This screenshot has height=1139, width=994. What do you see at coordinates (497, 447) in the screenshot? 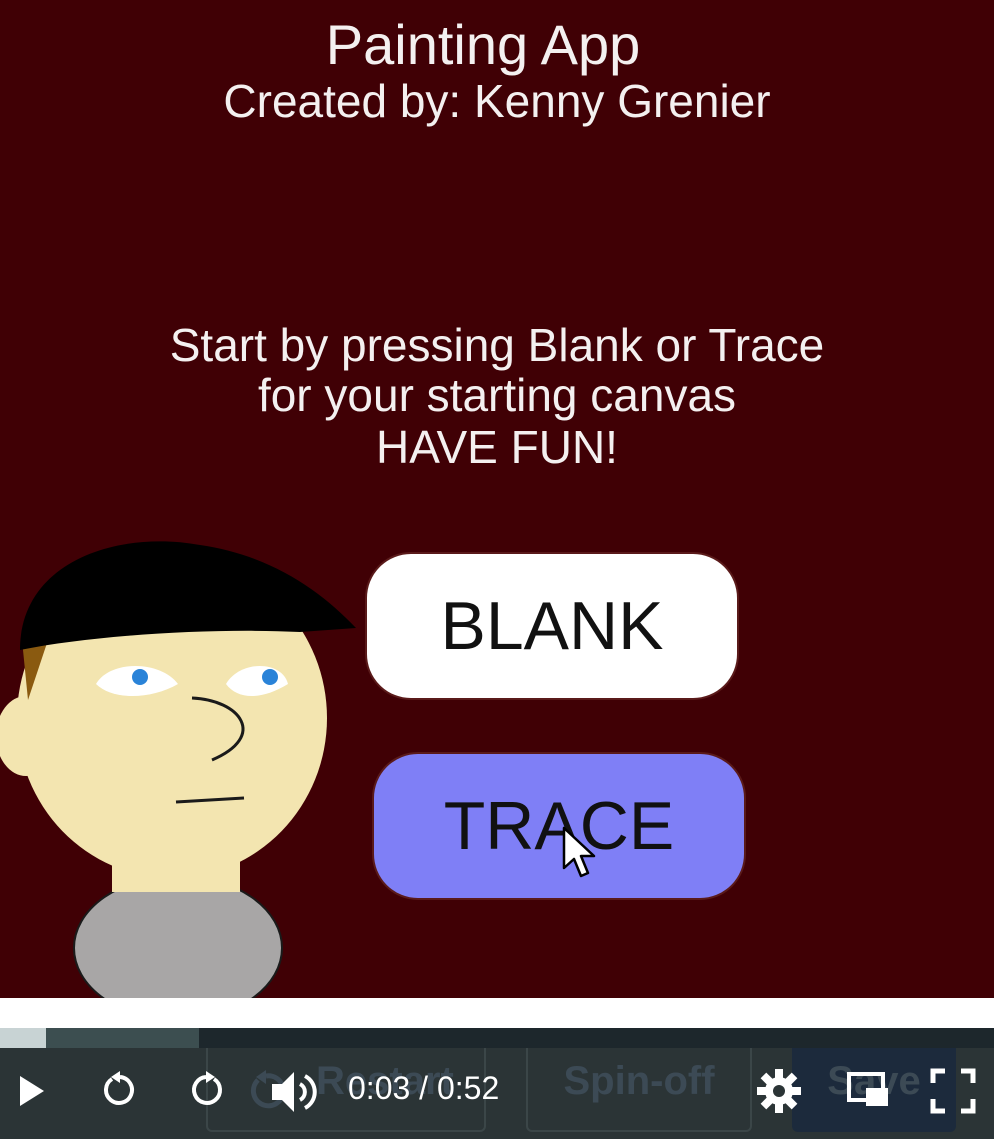
I see `instruction-line-3: HAVE FUN!` at bounding box center [497, 447].